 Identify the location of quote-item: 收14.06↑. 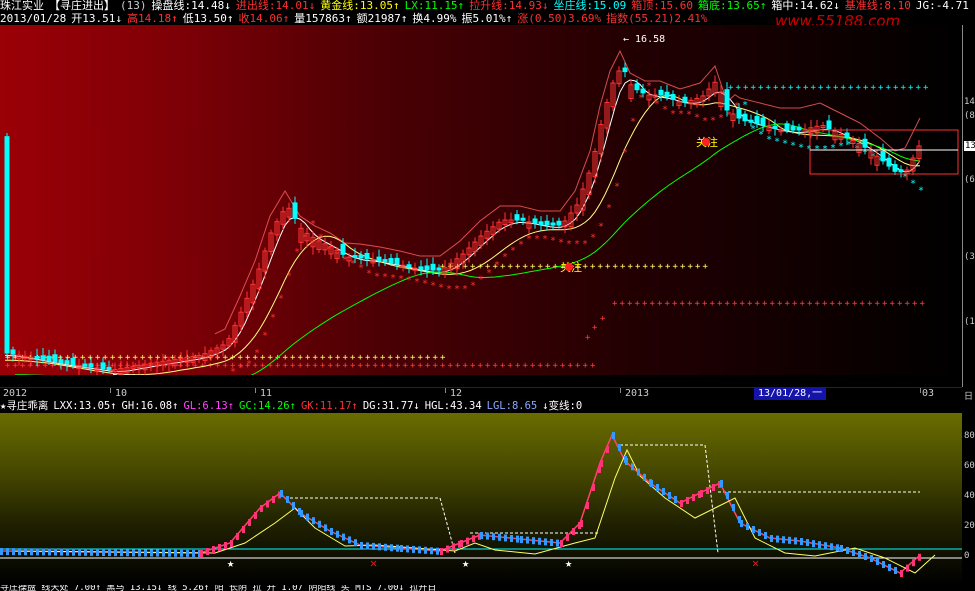
(264, 18).